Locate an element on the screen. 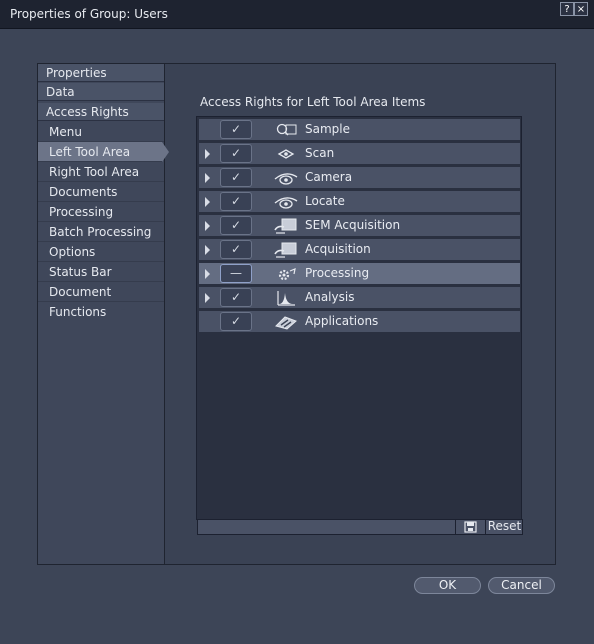  list-item-processing: — Processing is located at coordinates (359, 274).